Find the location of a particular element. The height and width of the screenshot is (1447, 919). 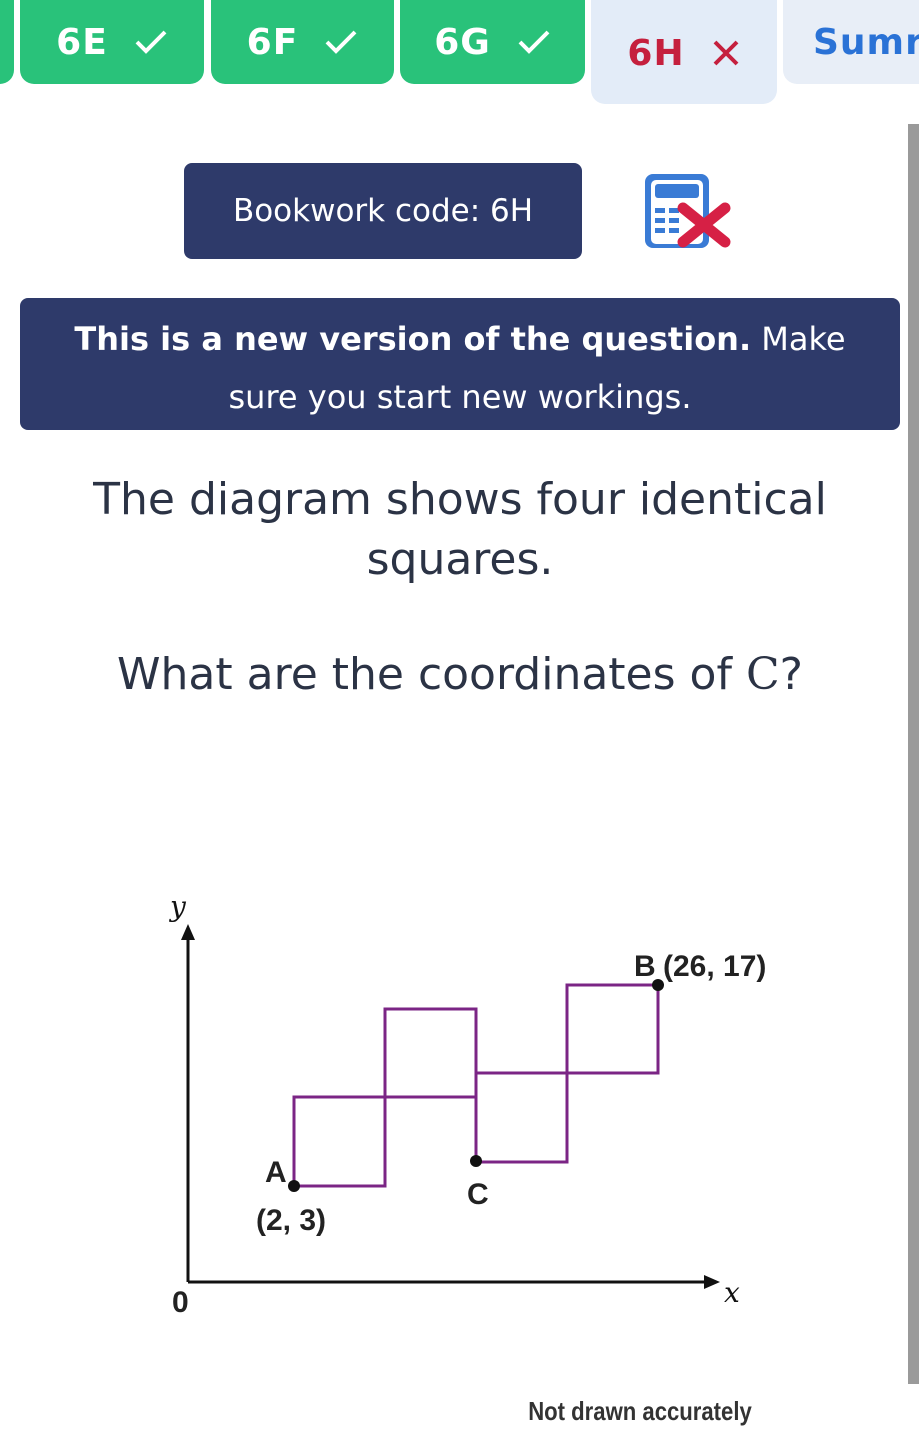

point-c-label: C is located at coordinates (478, 1194).